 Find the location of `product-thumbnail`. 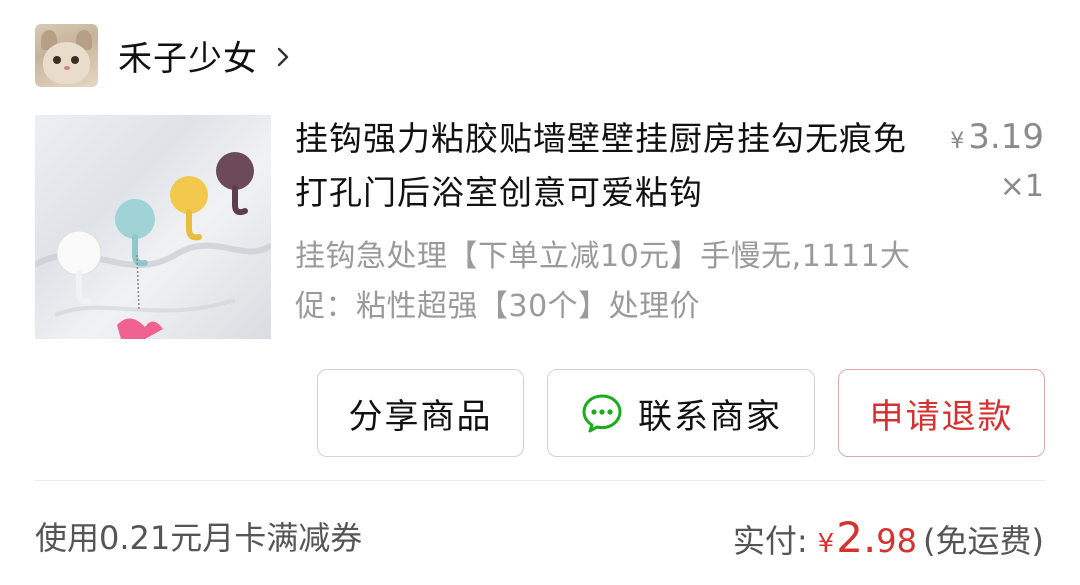

product-thumbnail is located at coordinates (153, 227).